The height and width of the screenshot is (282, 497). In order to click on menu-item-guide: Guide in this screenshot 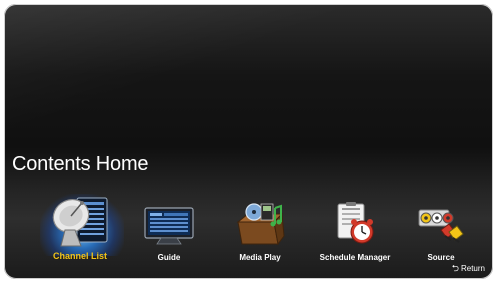, I will do `click(169, 229)`.